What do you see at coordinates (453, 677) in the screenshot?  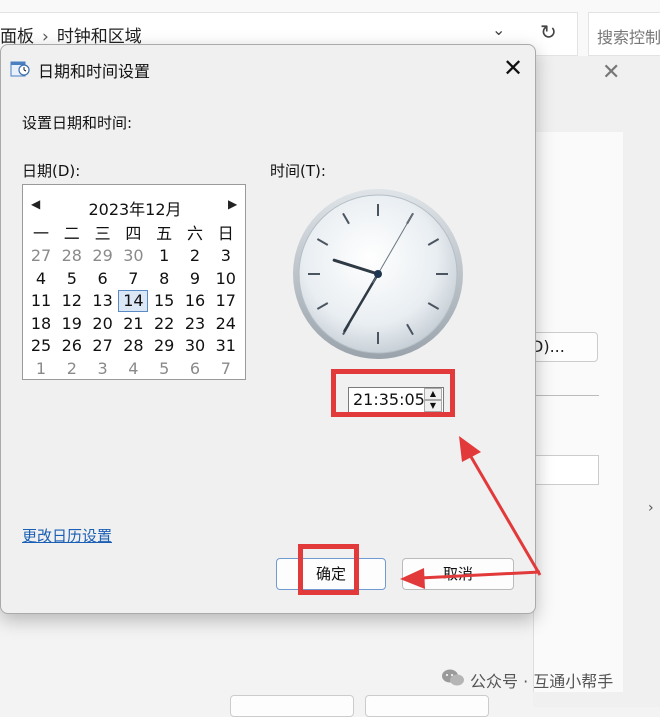 I see `wechat-icon` at bounding box center [453, 677].